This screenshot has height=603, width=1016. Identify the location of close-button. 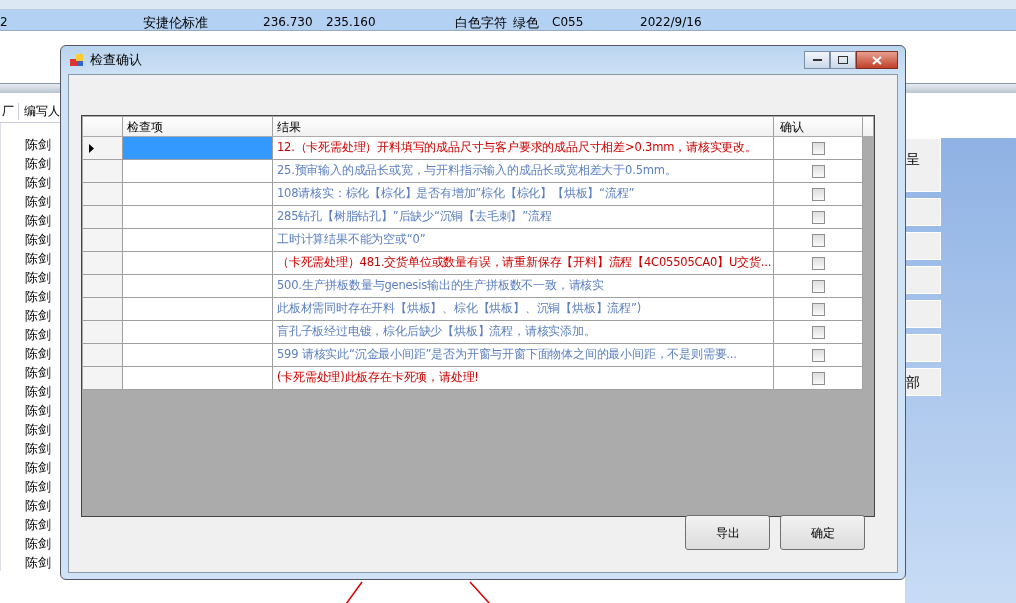
(877, 60).